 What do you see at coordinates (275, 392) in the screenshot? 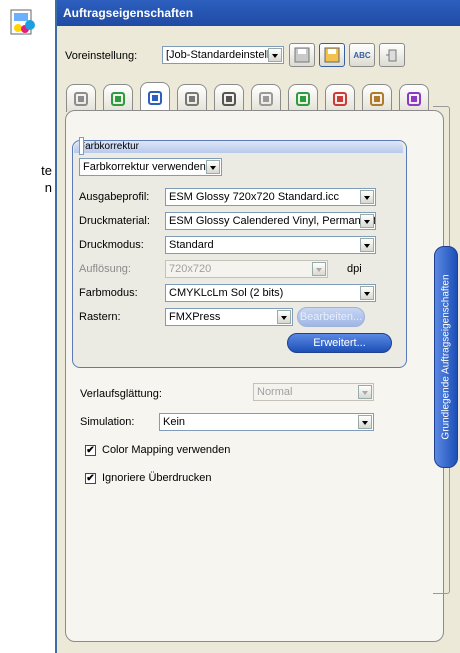
I see `smoothing-value: Normal` at bounding box center [275, 392].